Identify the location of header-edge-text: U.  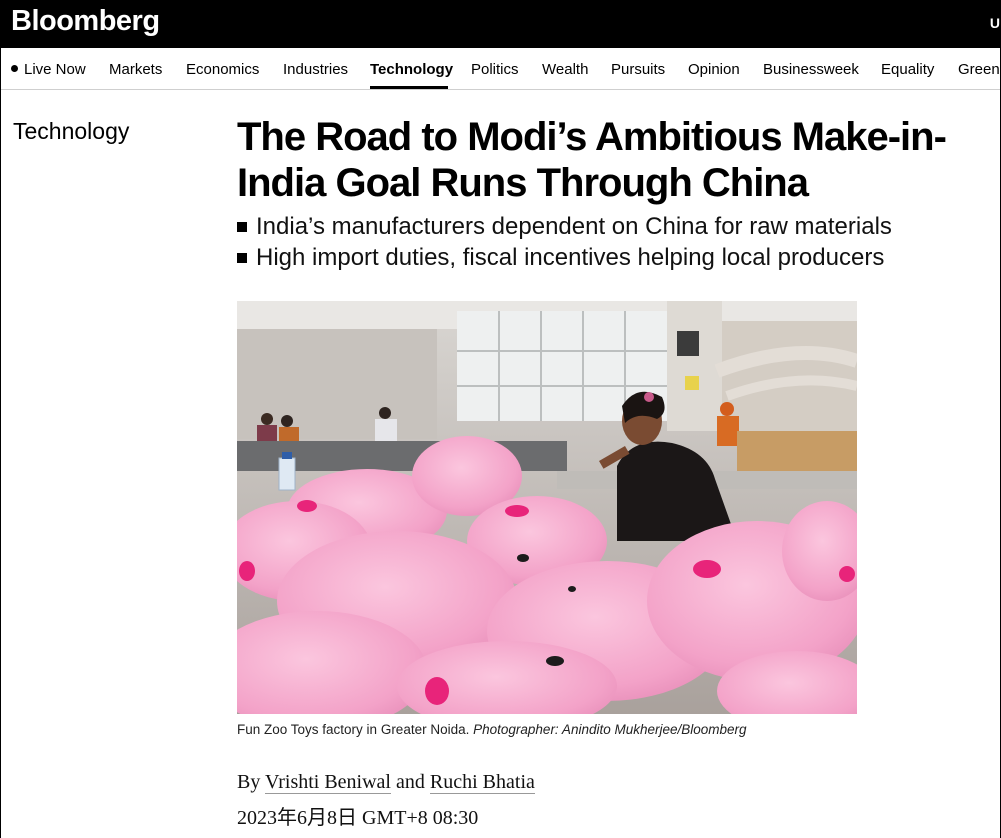
(995, 23).